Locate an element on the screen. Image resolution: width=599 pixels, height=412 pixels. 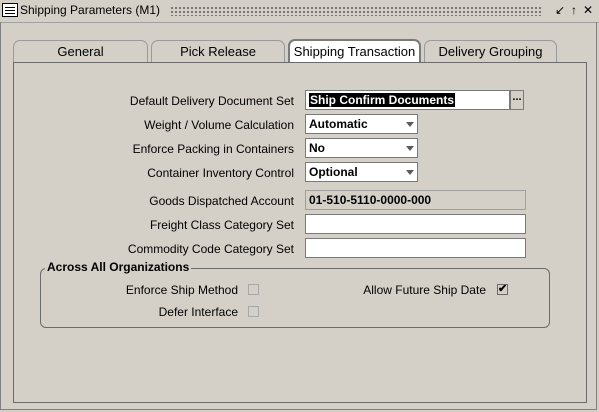
container-inventory-control-label: Container Inventory Control is located at coordinates (220, 173).